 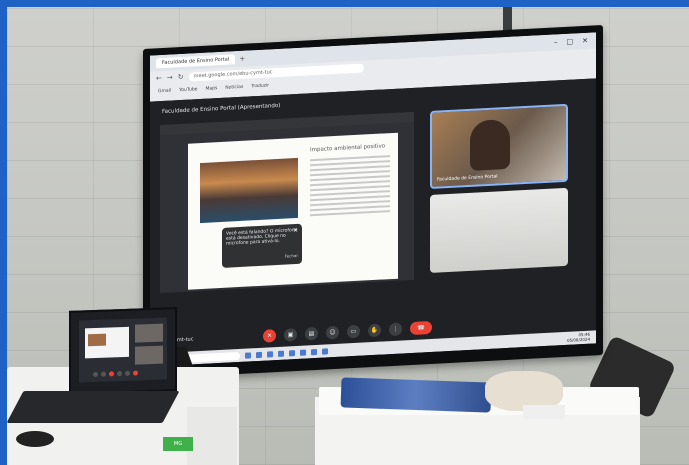 I want to click on white-box, so click(x=544, y=412).